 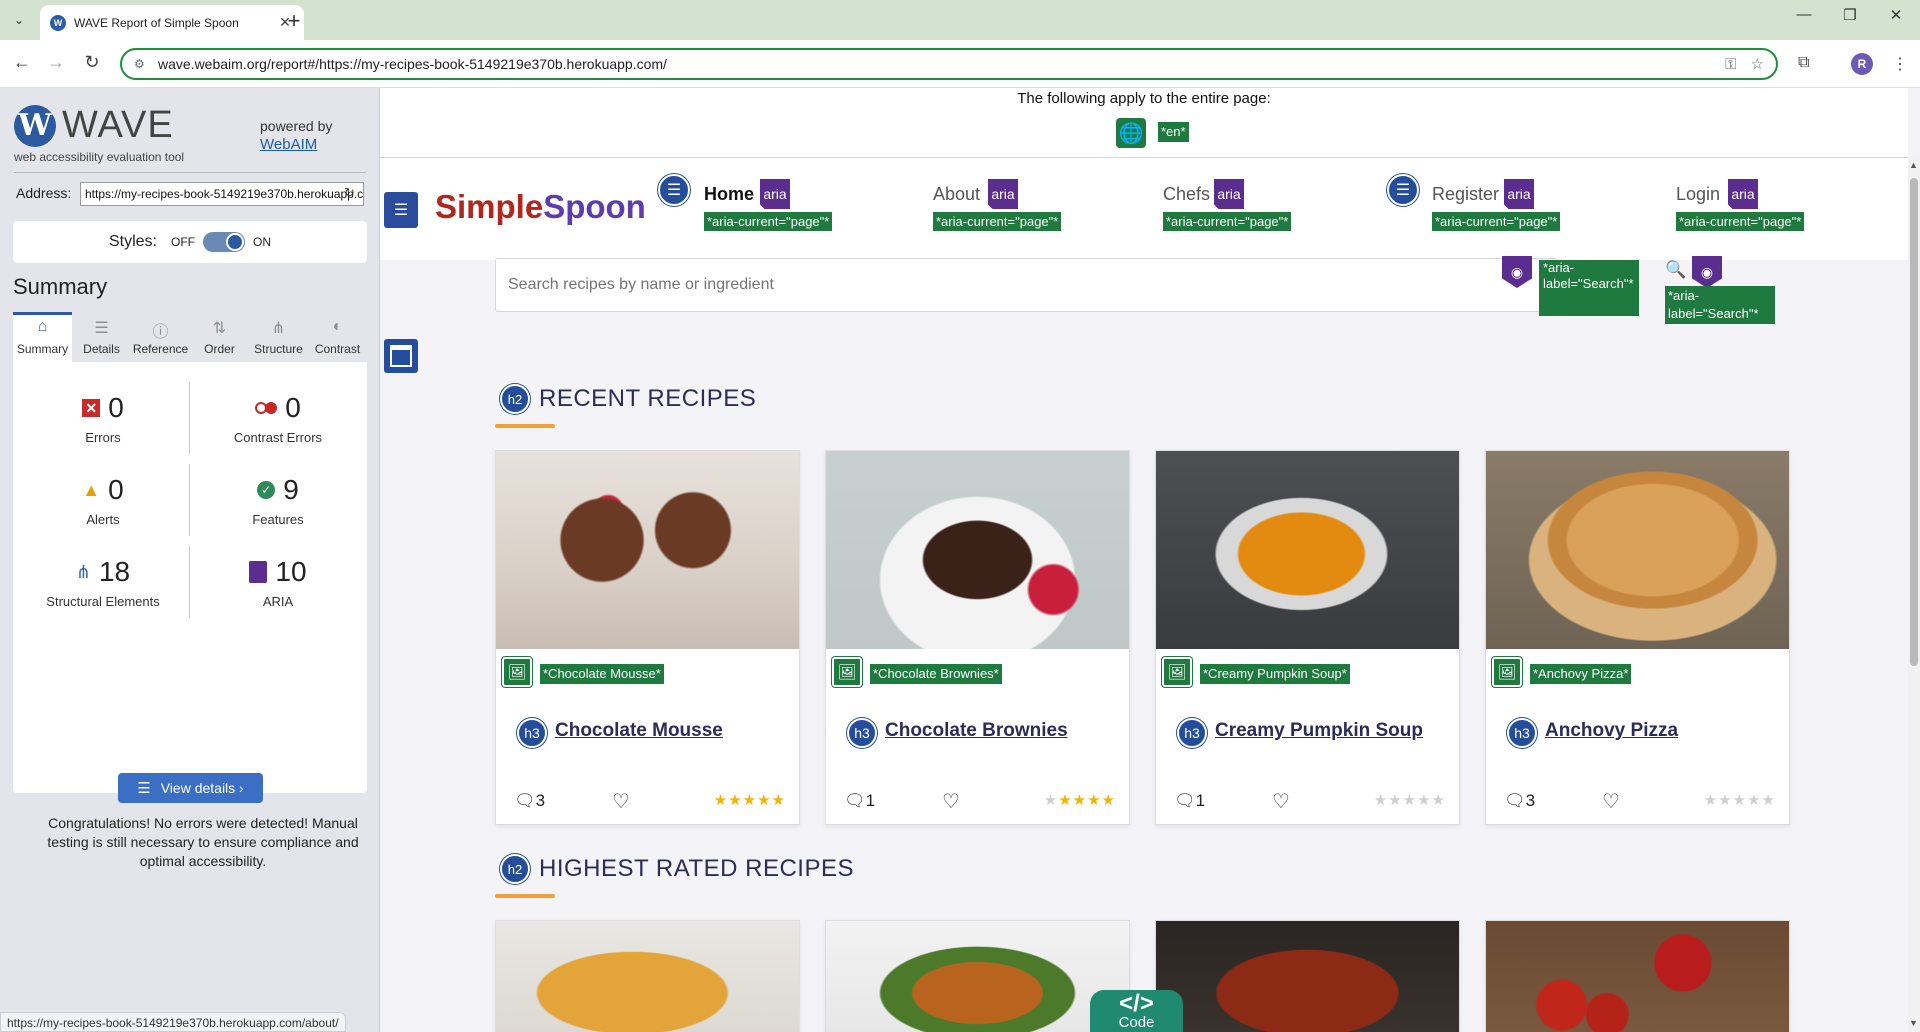 What do you see at coordinates (103, 582) in the screenshot?
I see `stat-structural: ⋔ 18 Structural Elements` at bounding box center [103, 582].